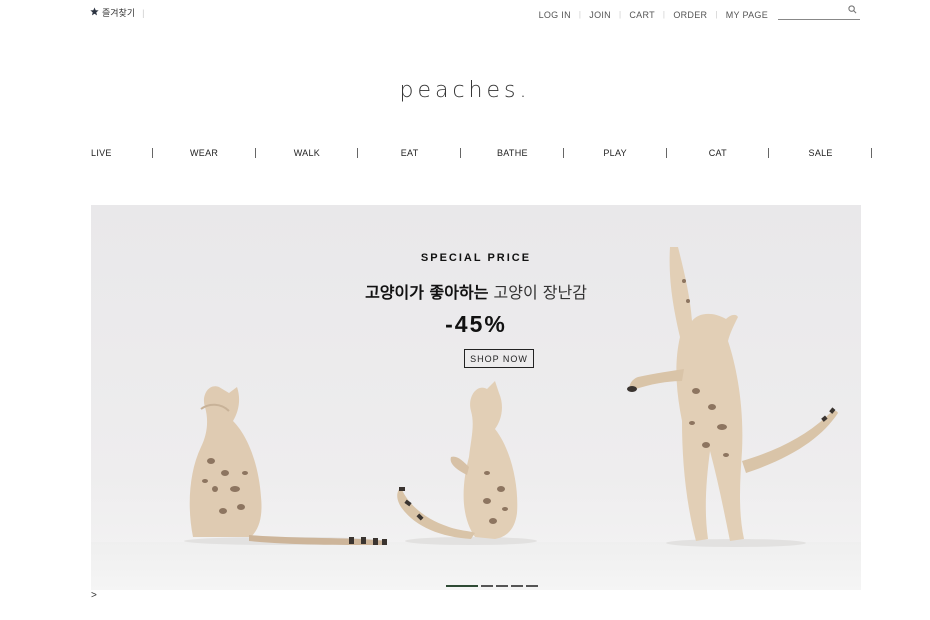  What do you see at coordinates (812, 14) in the screenshot?
I see `search-input` at bounding box center [812, 14].